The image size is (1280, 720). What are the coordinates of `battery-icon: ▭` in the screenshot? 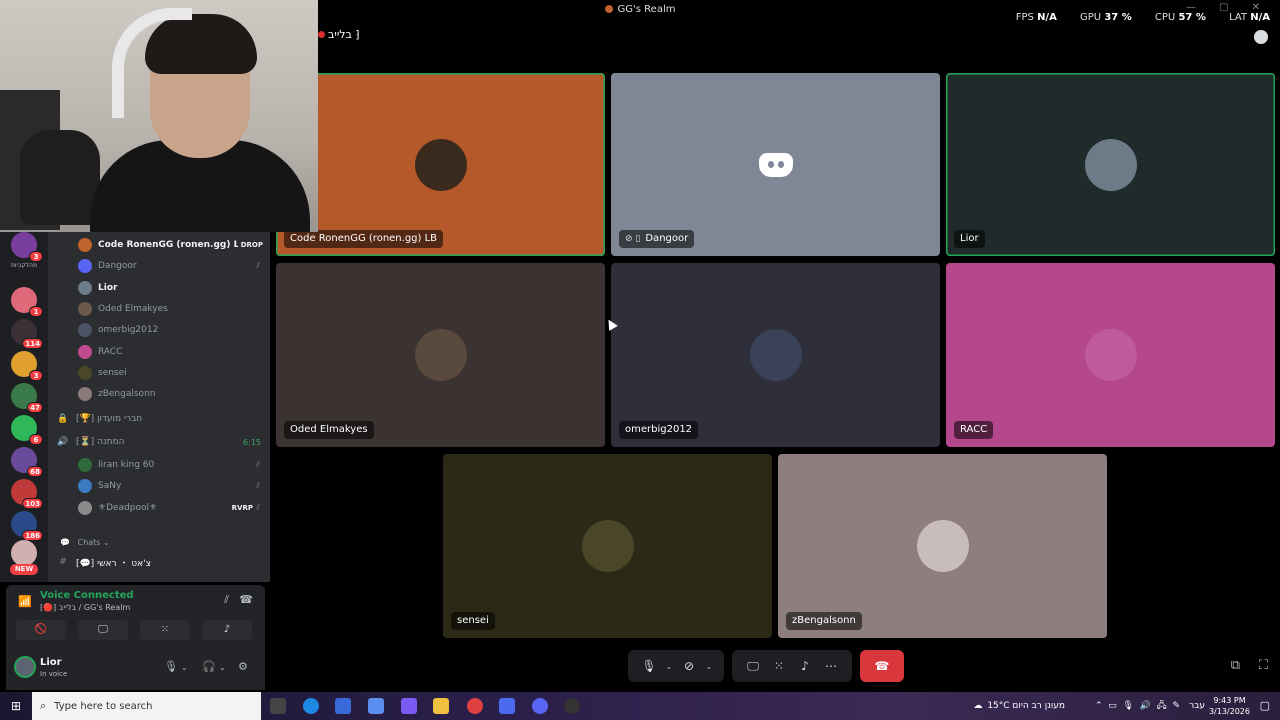 It's located at (1112, 706).